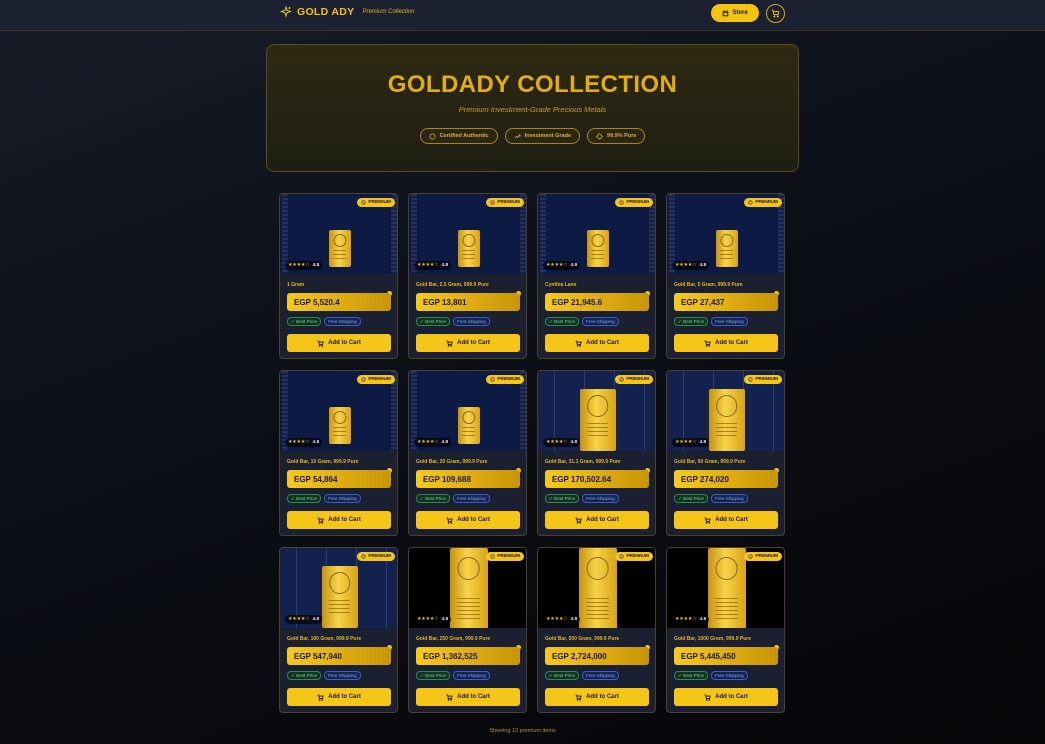 This screenshot has width=1045, height=744. Describe the element at coordinates (726, 479) in the screenshot. I see `product-price: EGP 274,020` at that location.